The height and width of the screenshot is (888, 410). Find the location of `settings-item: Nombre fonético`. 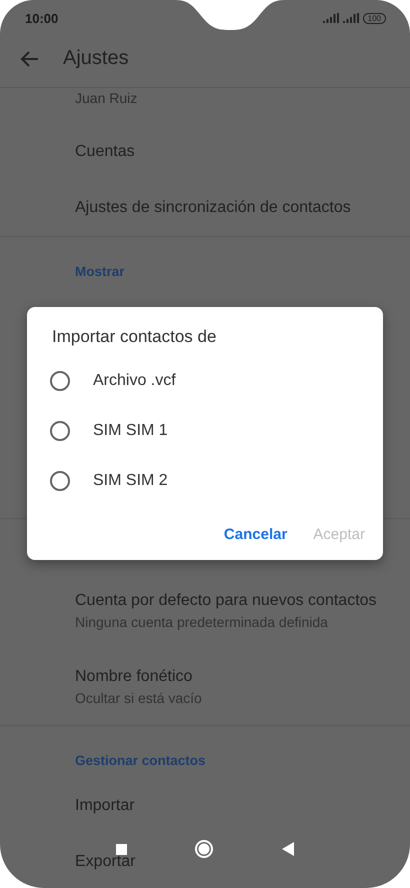

settings-item: Nombre fonético is located at coordinates (242, 677).